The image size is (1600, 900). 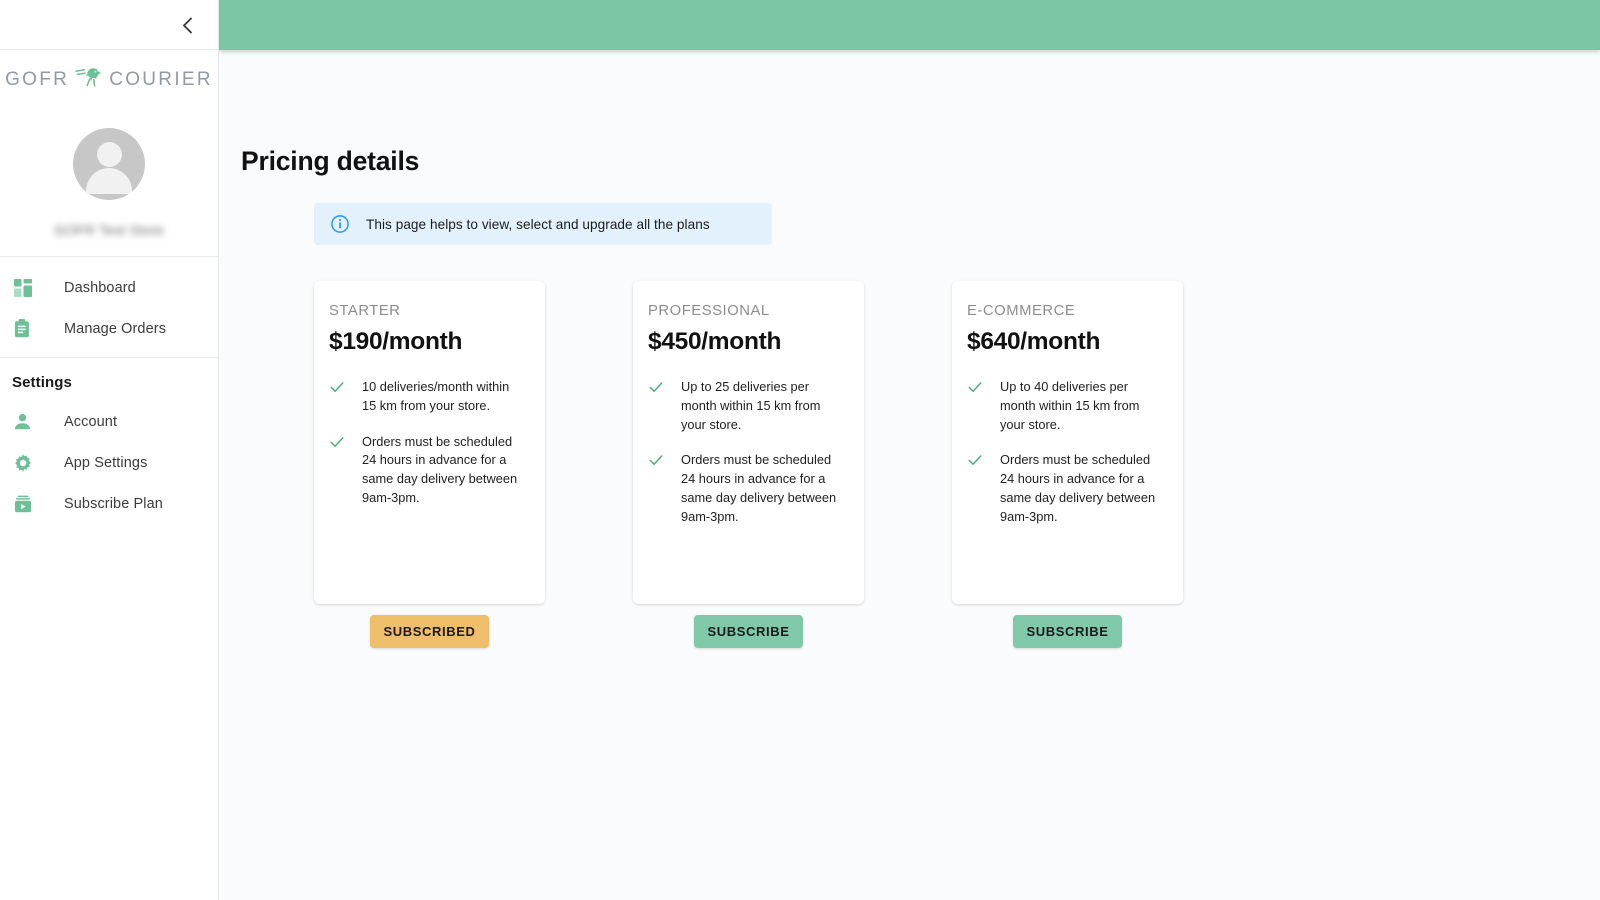 I want to click on sidebar-item-manage-orders: Manage Orders, so click(x=109, y=328).